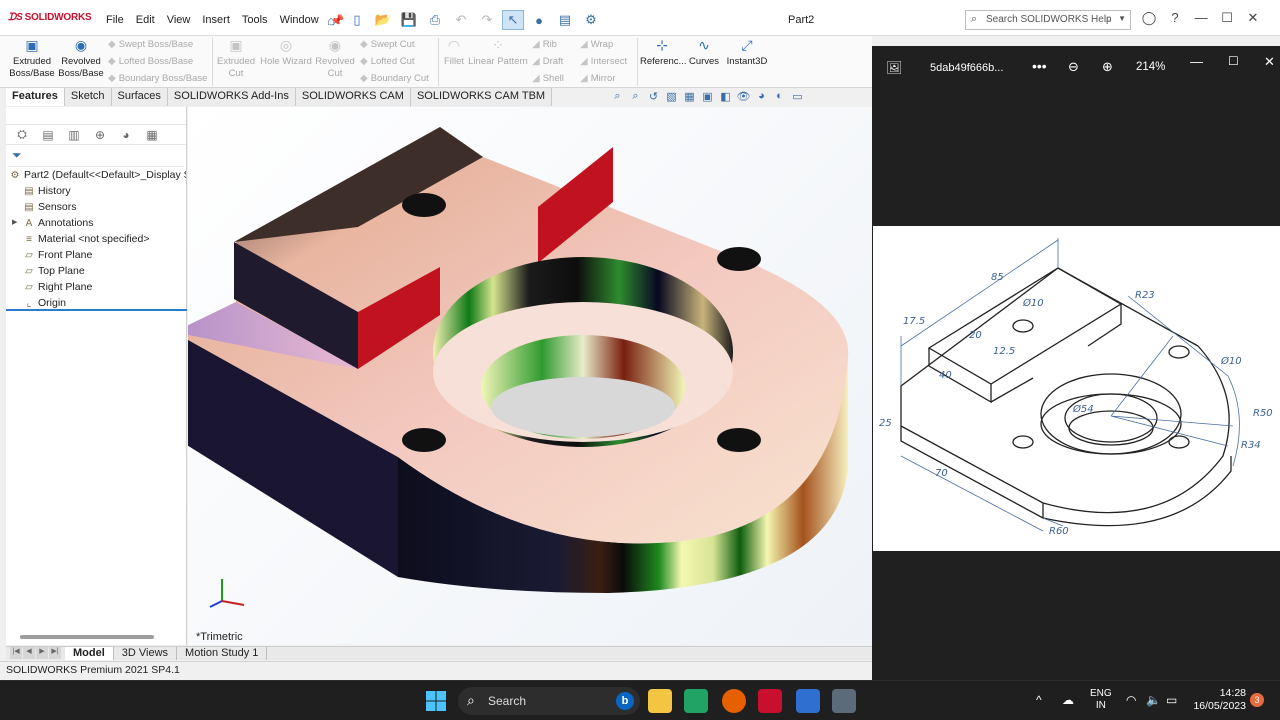  What do you see at coordinates (96, 271) in the screenshot?
I see `tree-item-top-plane: ▱ Top Plane` at bounding box center [96, 271].